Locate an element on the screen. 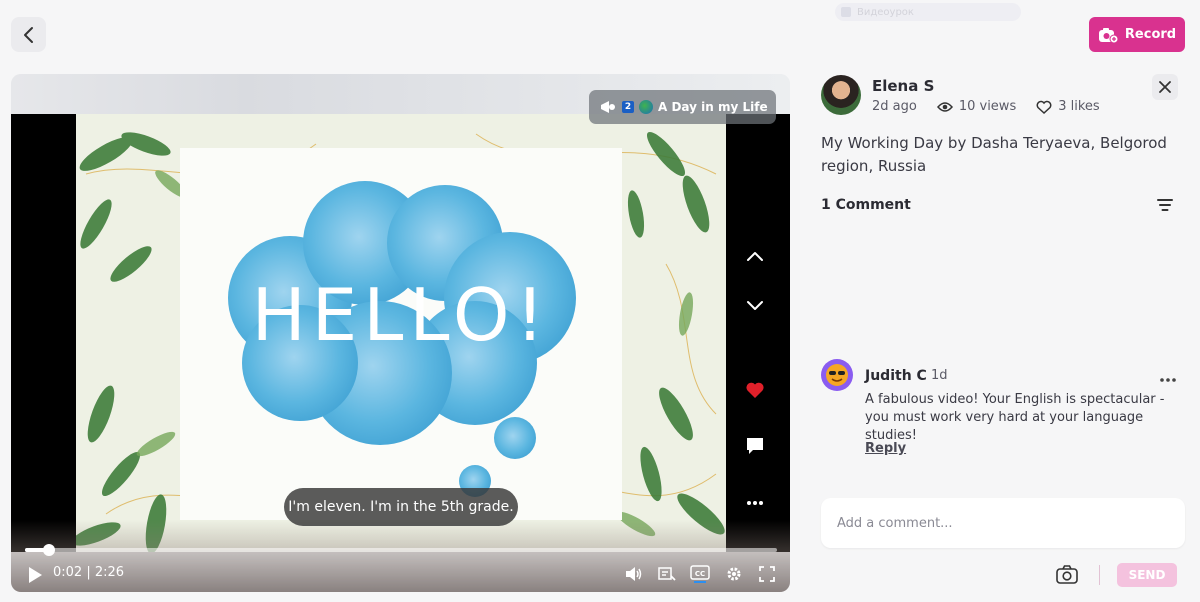 This screenshot has height=602, width=1200. record-label: Record is located at coordinates (1150, 34).